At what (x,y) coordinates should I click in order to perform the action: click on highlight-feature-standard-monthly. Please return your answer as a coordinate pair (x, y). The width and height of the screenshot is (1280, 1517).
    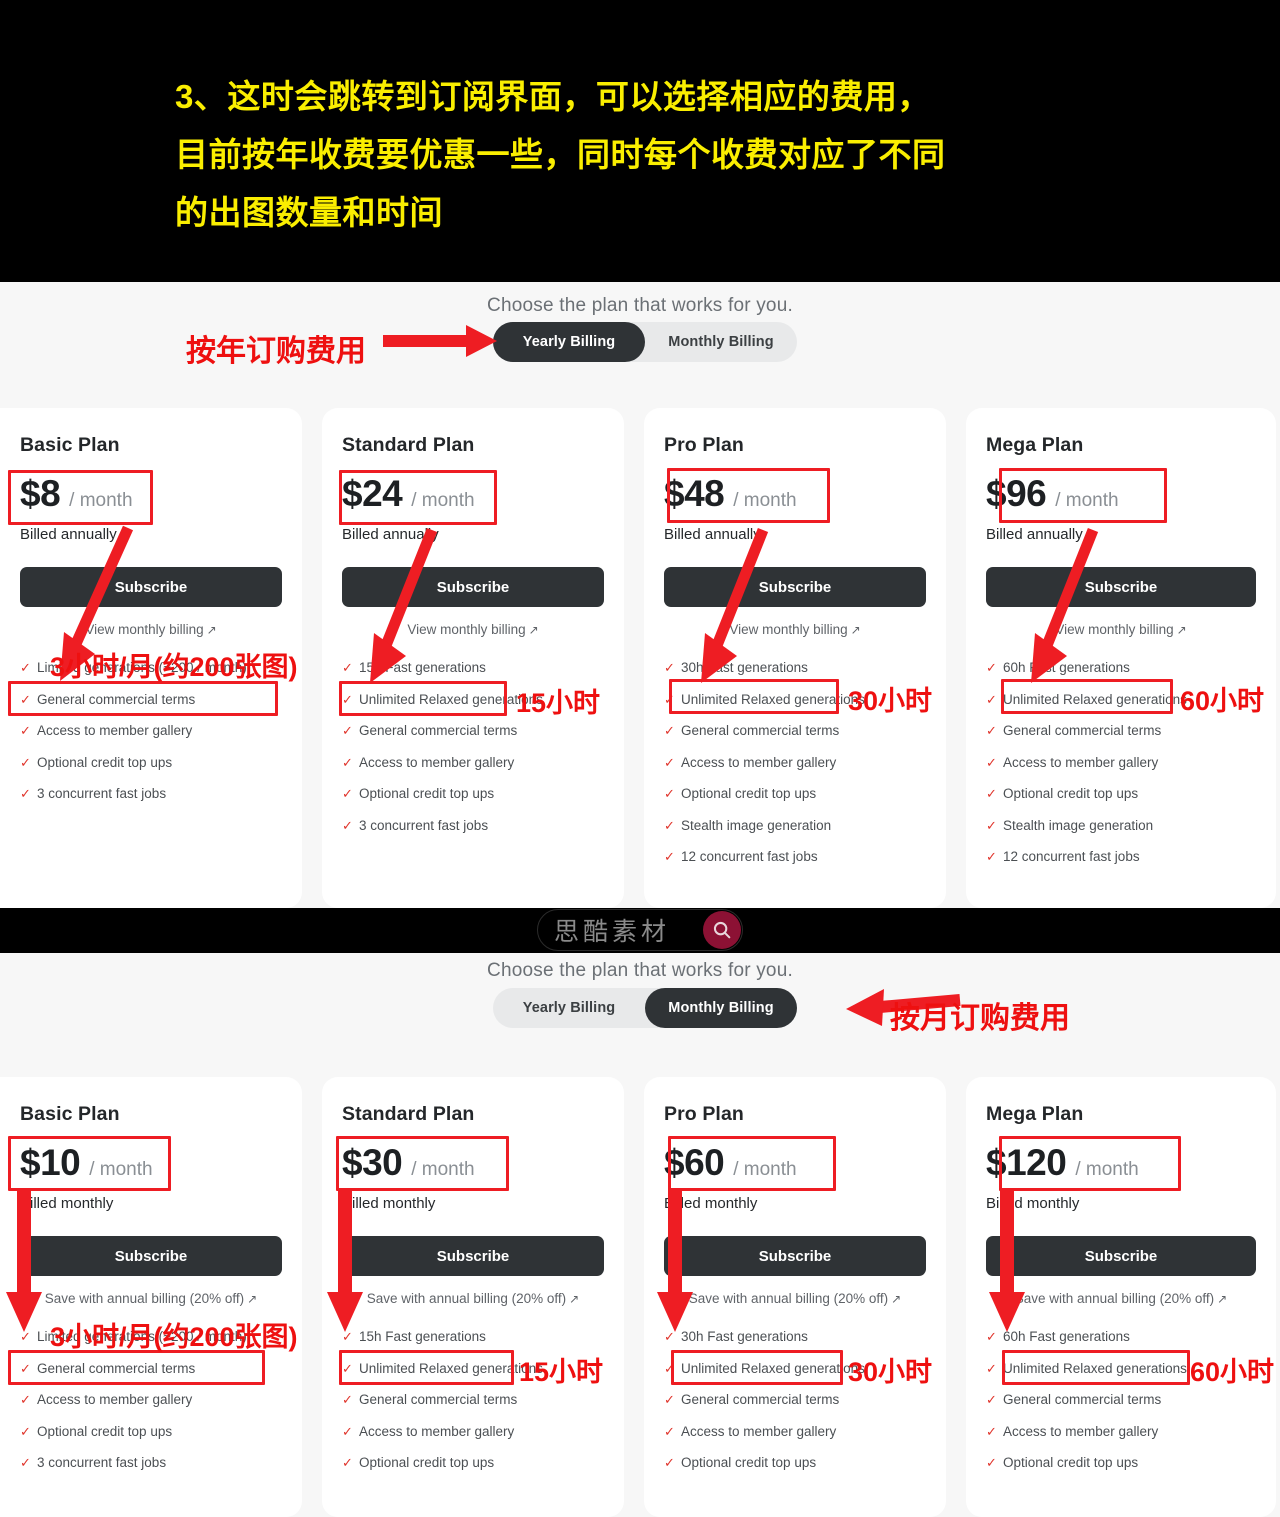
    Looking at the image, I should click on (426, 1367).